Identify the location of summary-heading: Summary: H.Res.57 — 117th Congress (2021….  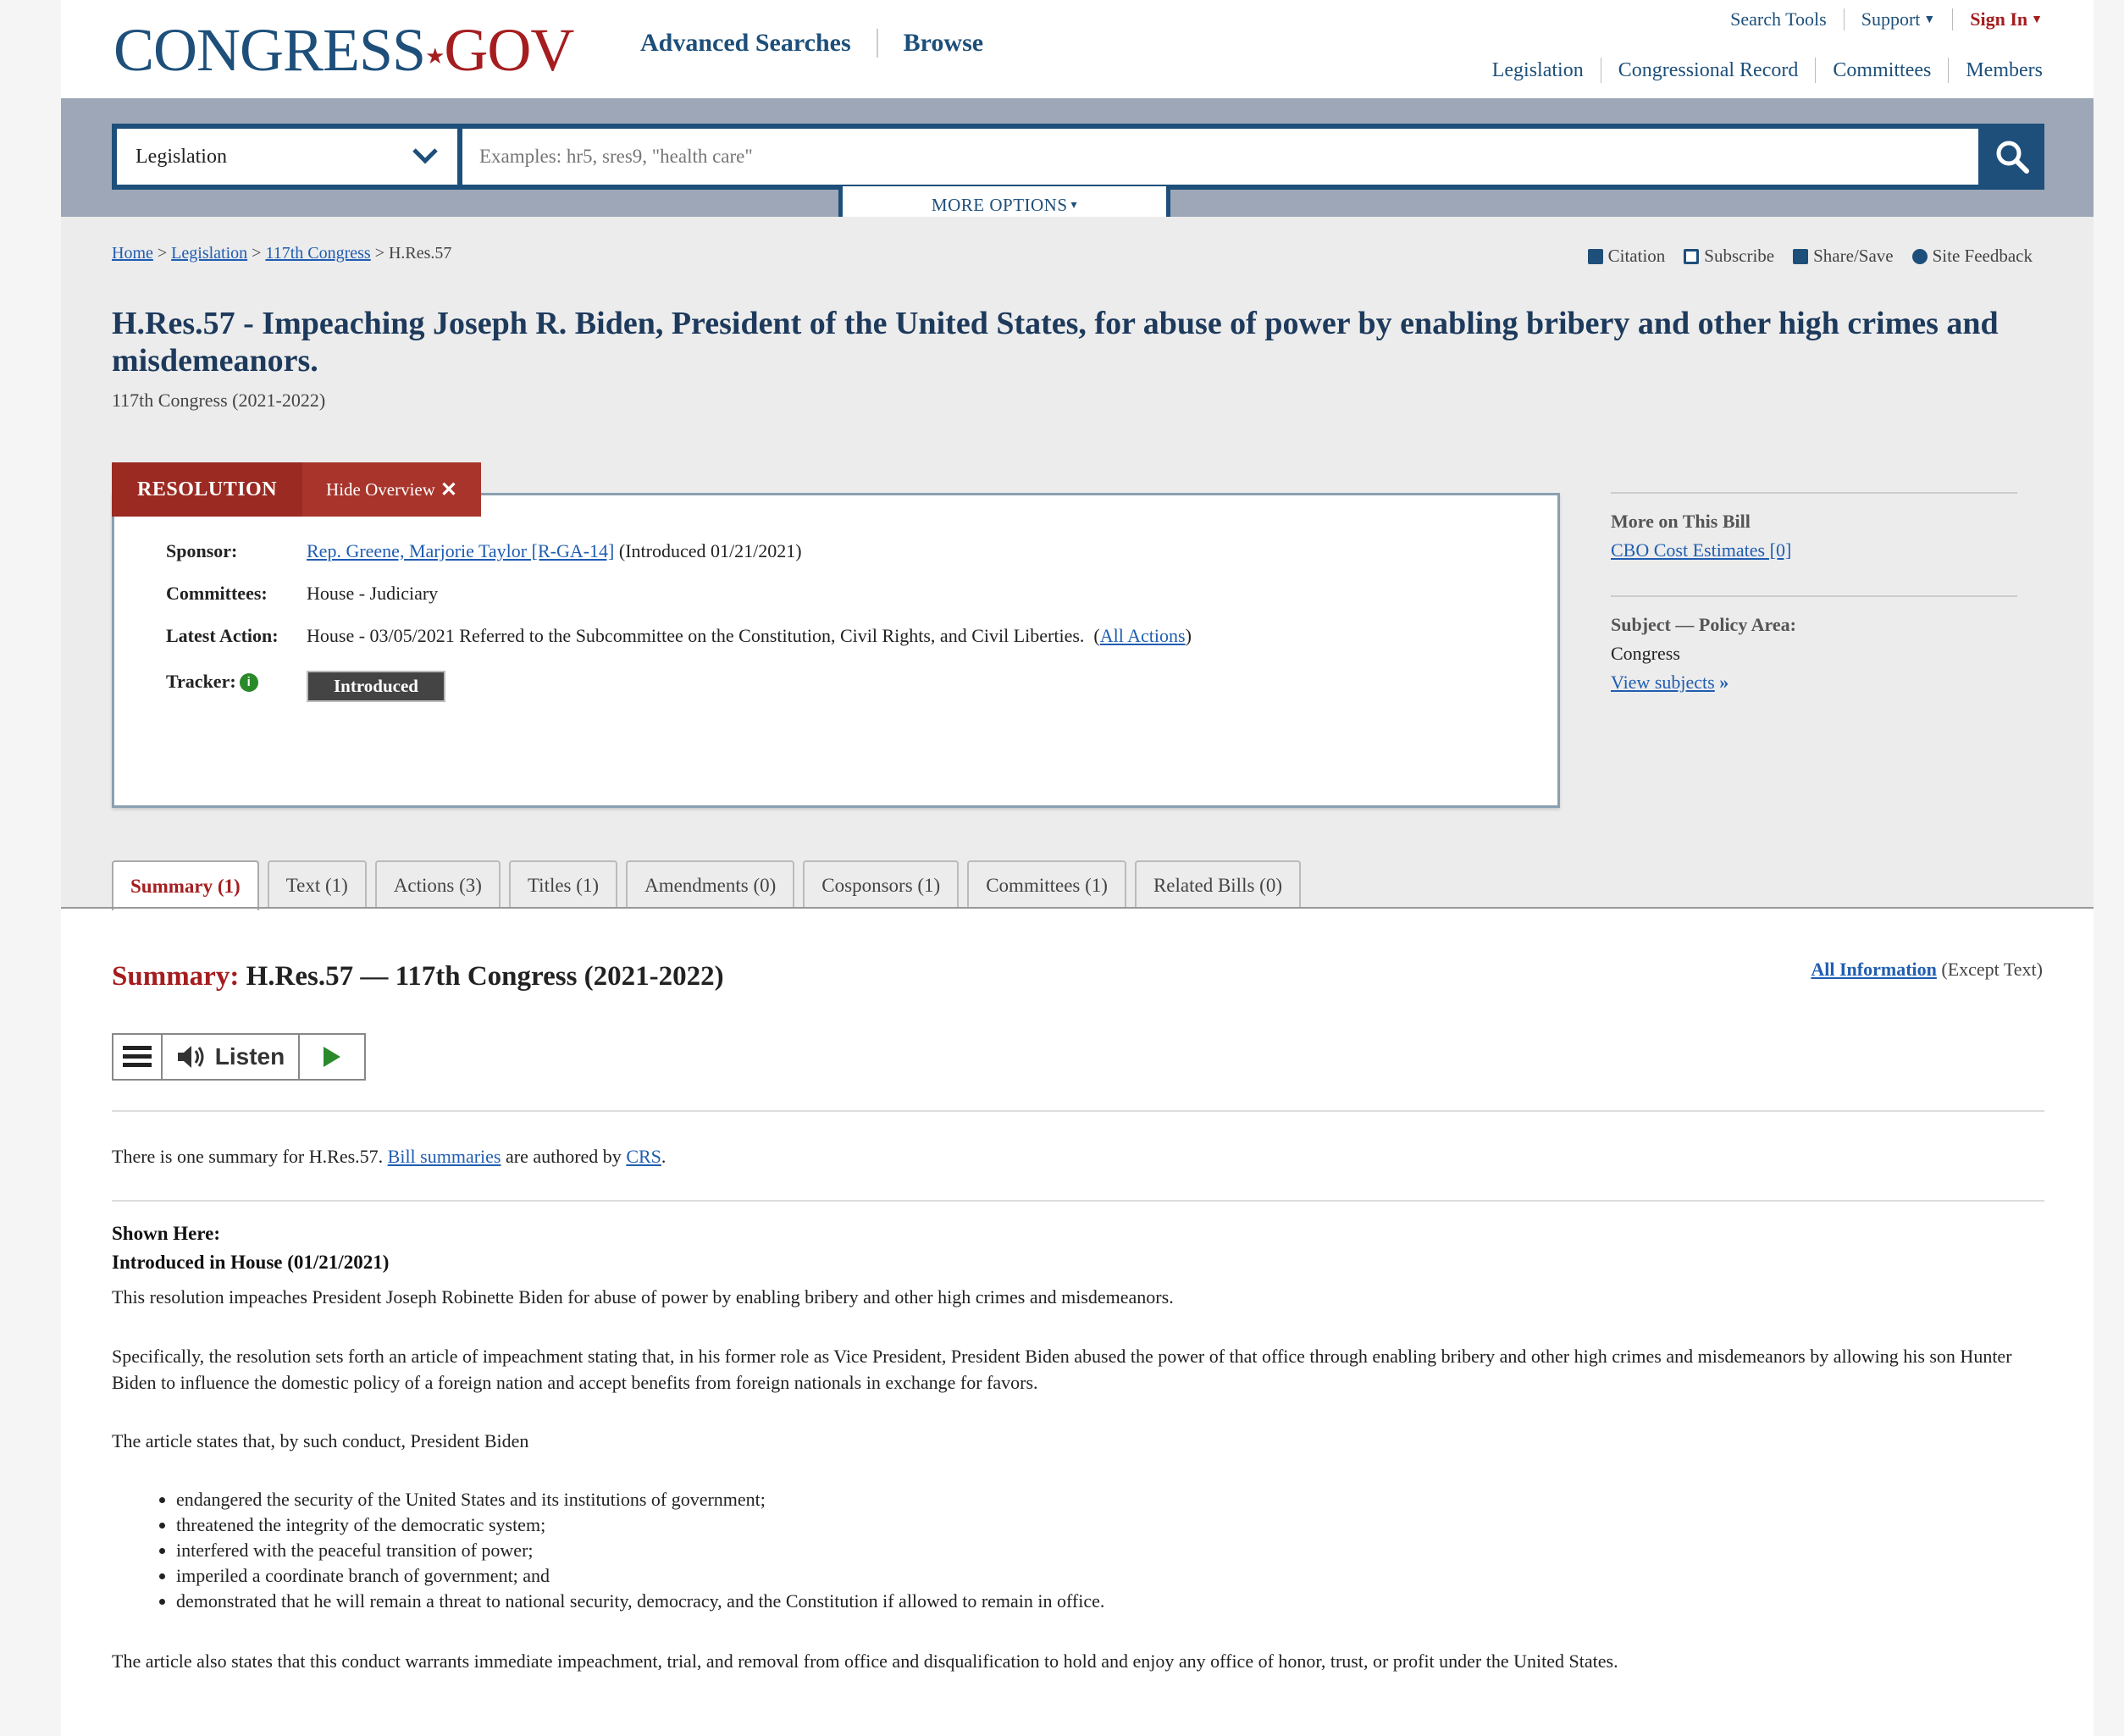
(418, 976).